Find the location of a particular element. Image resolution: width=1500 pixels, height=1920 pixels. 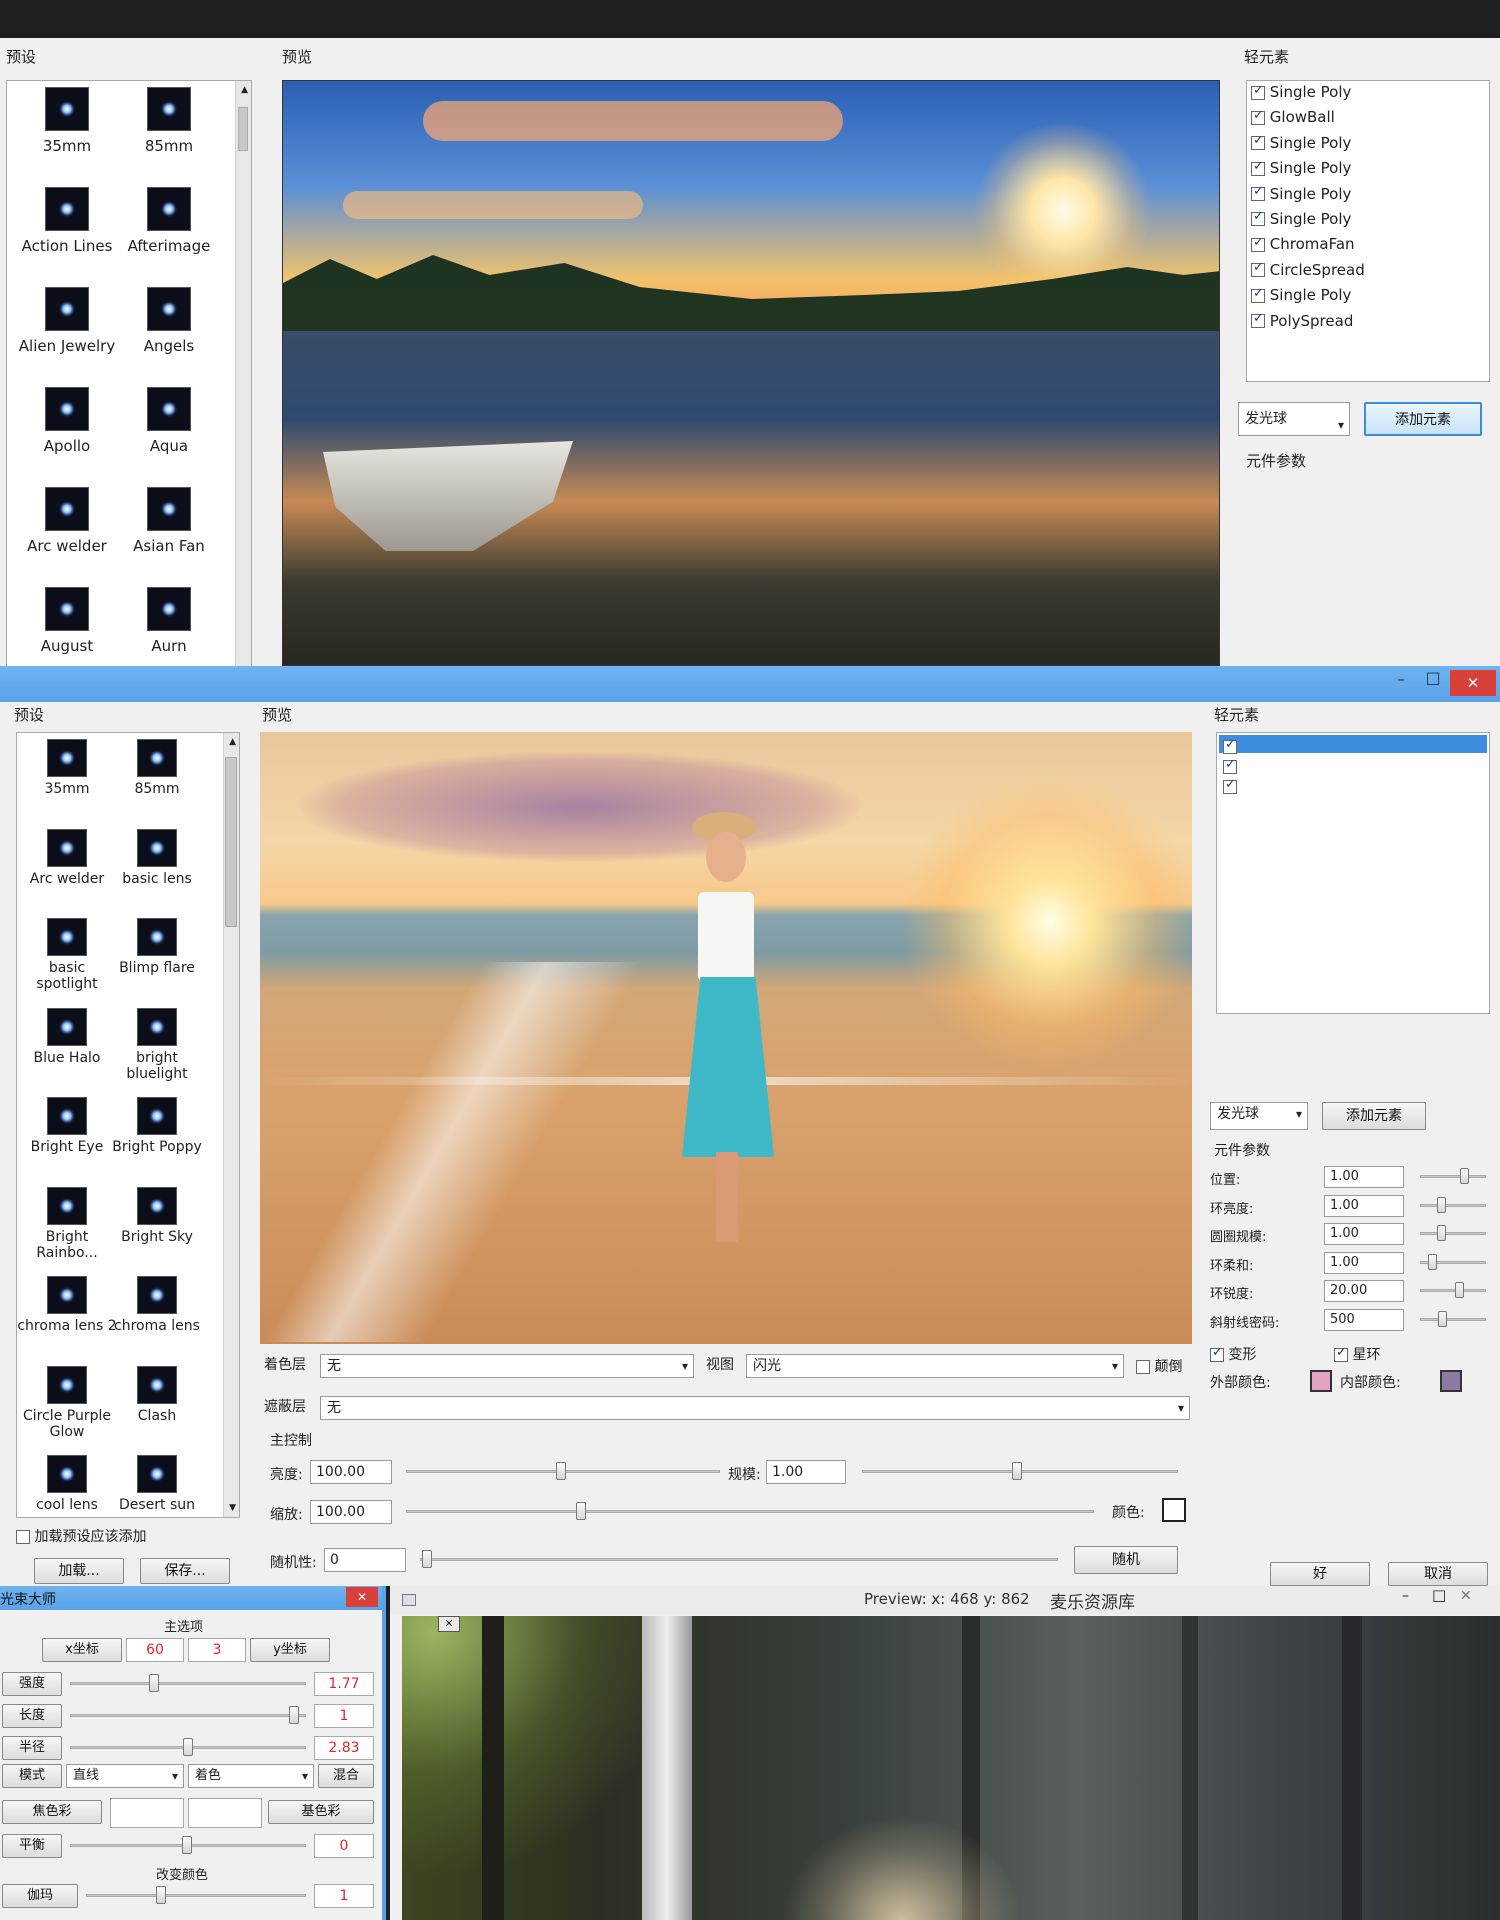

row-value-field: 2.83 is located at coordinates (344, 1748).